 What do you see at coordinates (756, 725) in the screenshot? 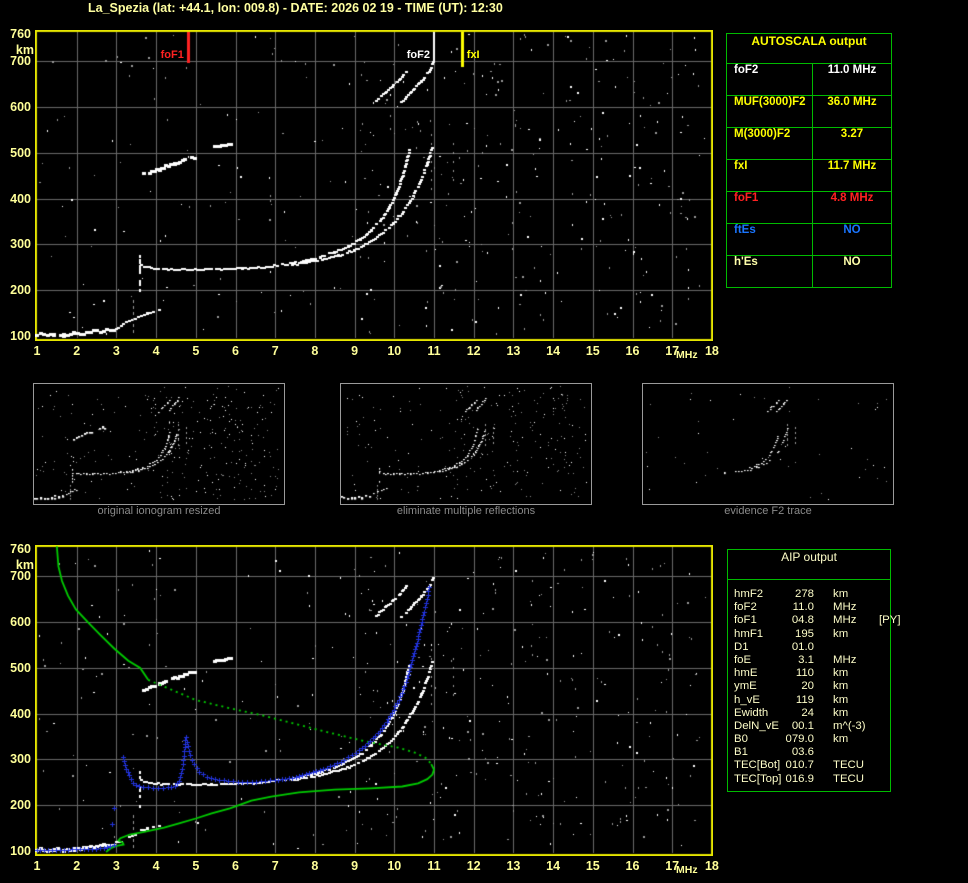
I see `aip-row-label: DelN_vE` at bounding box center [756, 725].